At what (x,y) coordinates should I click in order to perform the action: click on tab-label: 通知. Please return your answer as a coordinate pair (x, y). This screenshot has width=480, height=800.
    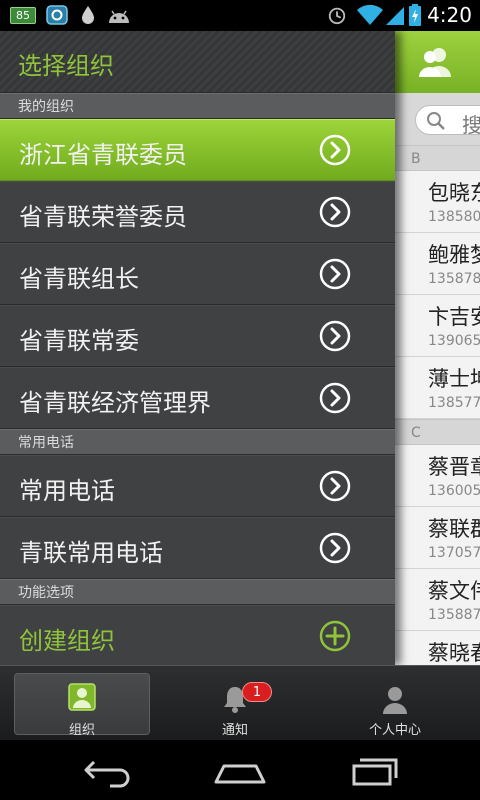
    Looking at the image, I should click on (234, 730).